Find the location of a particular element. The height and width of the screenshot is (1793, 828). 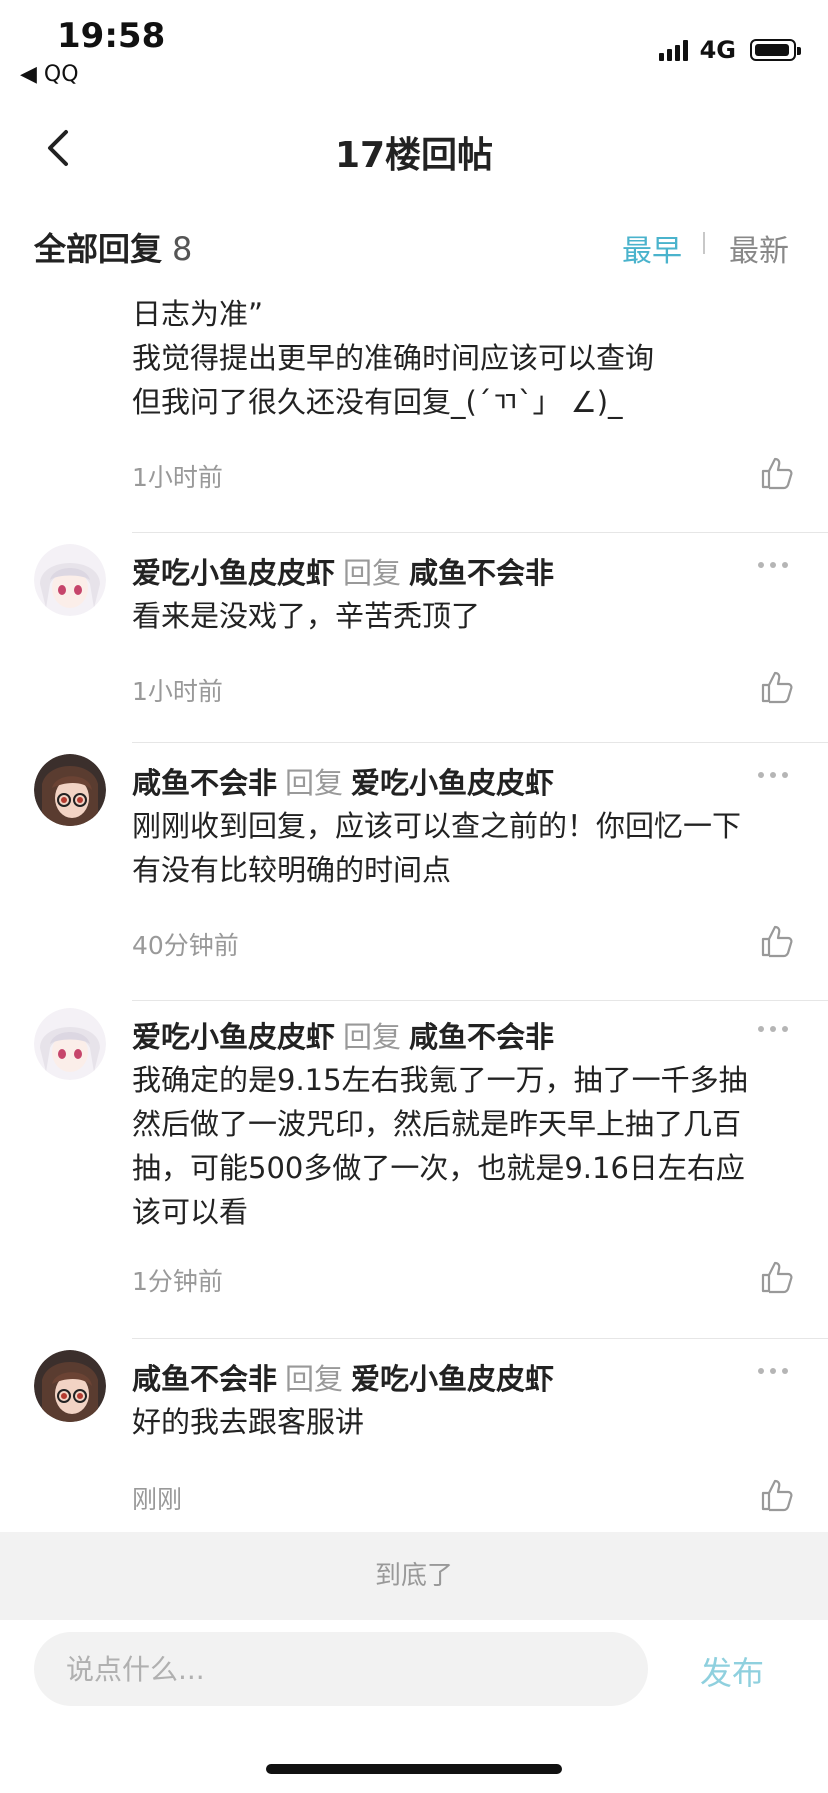

publish-button: 发布 is located at coordinates (732, 1671).